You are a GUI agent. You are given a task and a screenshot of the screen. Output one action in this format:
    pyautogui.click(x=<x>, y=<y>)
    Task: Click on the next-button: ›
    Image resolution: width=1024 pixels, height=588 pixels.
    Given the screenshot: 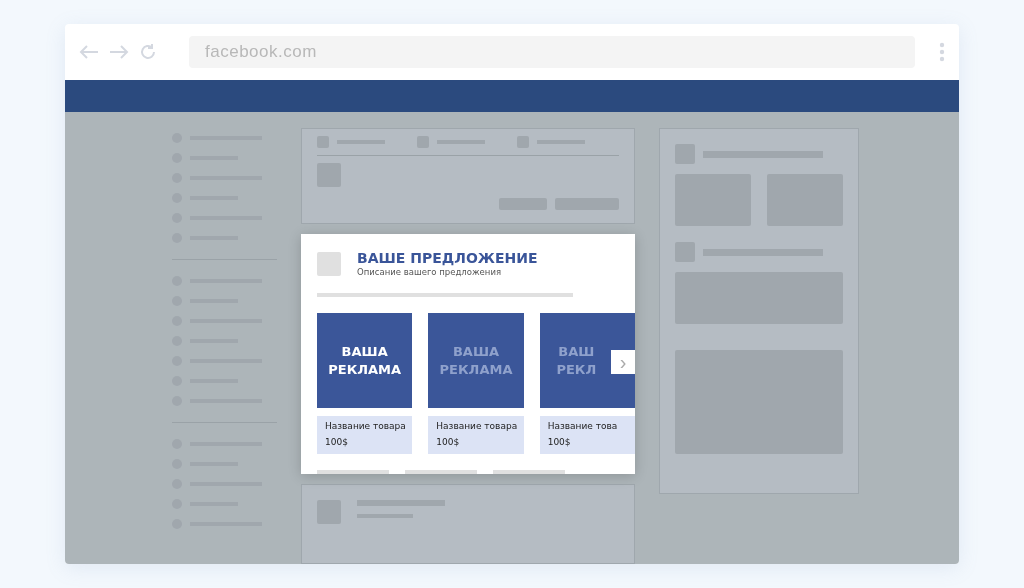 What is the action you would take?
    pyautogui.click(x=623, y=362)
    